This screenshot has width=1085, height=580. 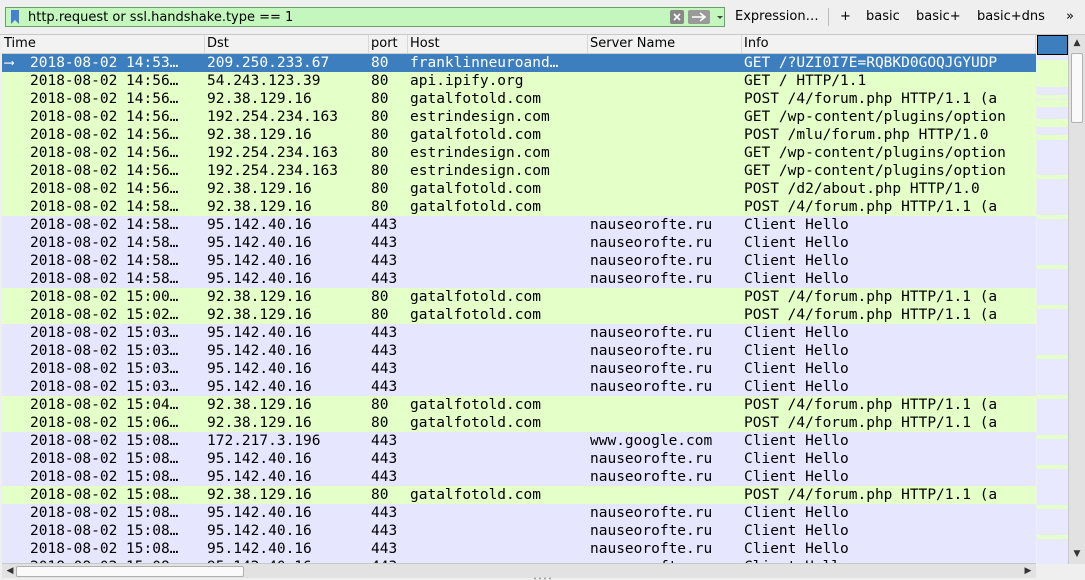 I want to click on column-header-time: Time, so click(x=103, y=44).